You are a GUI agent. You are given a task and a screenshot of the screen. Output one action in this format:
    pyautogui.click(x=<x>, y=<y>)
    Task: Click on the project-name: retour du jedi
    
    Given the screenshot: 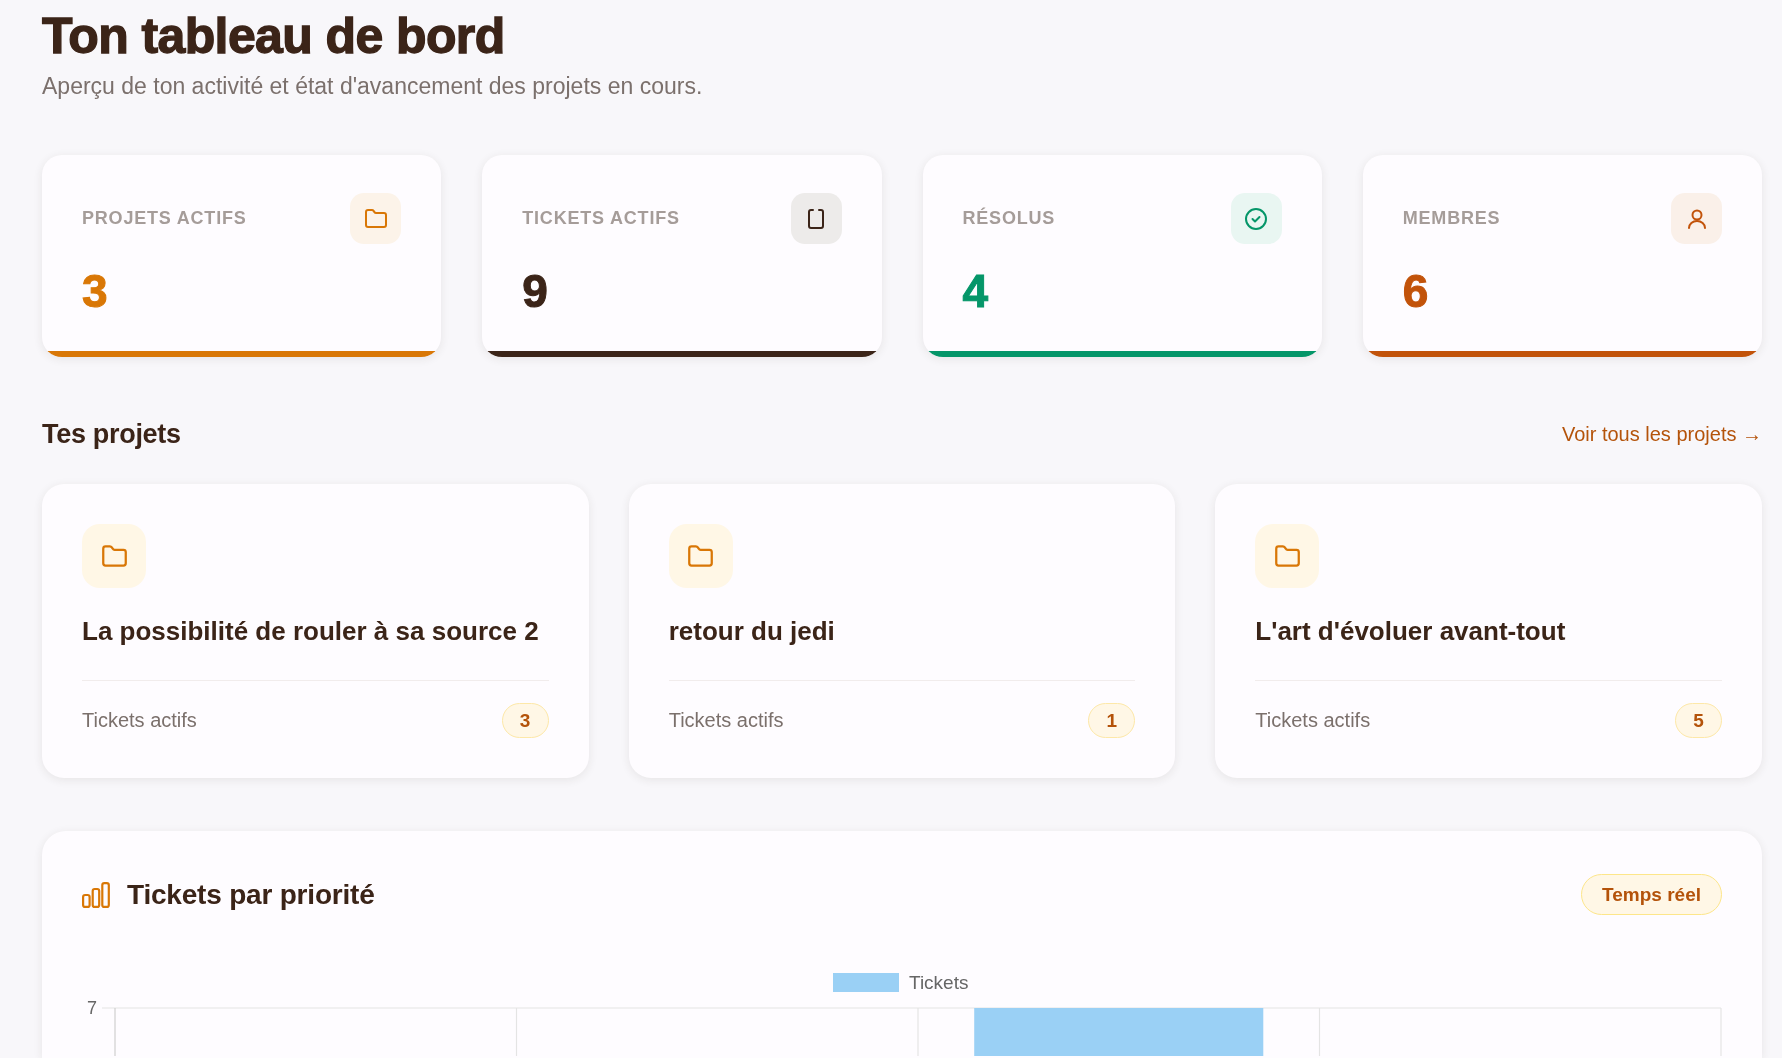 What is the action you would take?
    pyautogui.click(x=752, y=631)
    